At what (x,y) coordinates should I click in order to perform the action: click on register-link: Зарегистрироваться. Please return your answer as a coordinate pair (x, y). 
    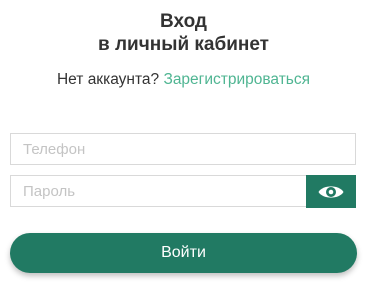
    Looking at the image, I should click on (236, 79).